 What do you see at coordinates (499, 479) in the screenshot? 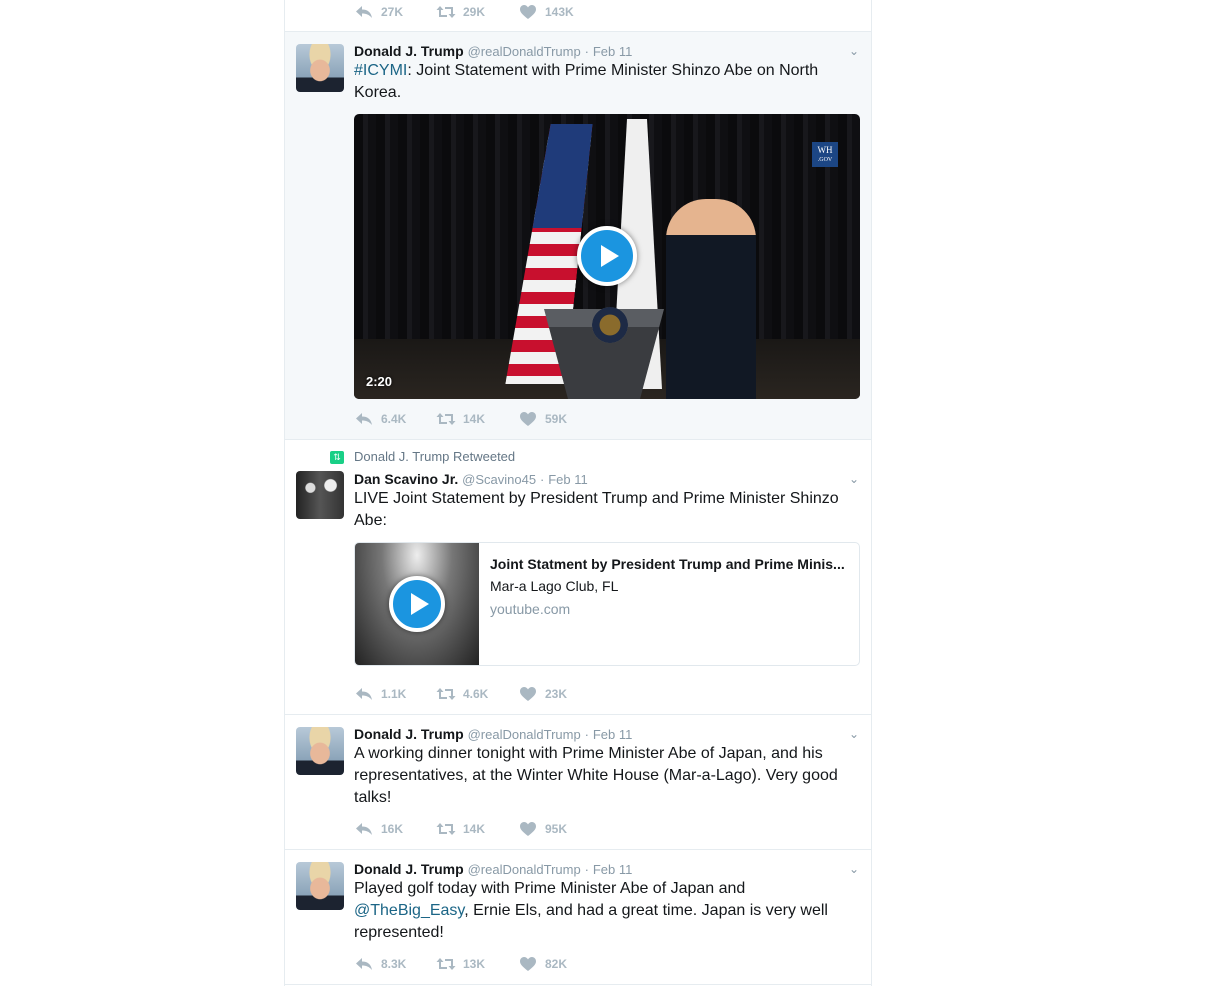
I see `author-handle: @Scavino45` at bounding box center [499, 479].